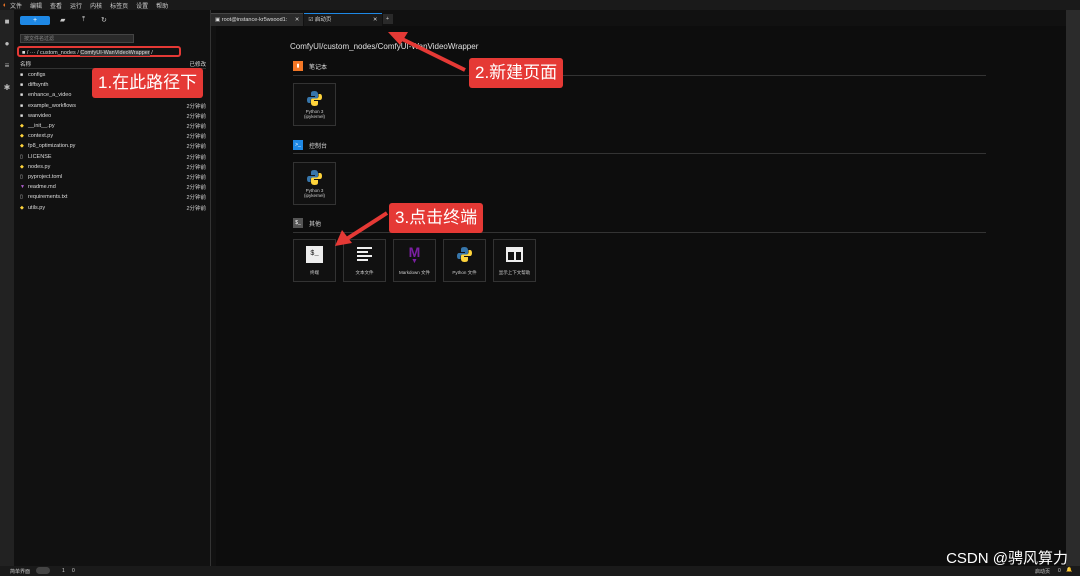  Describe the element at coordinates (540, 571) in the screenshot. I see `status-bar: 简单界面 1 0 启动页 0 🔔` at that location.